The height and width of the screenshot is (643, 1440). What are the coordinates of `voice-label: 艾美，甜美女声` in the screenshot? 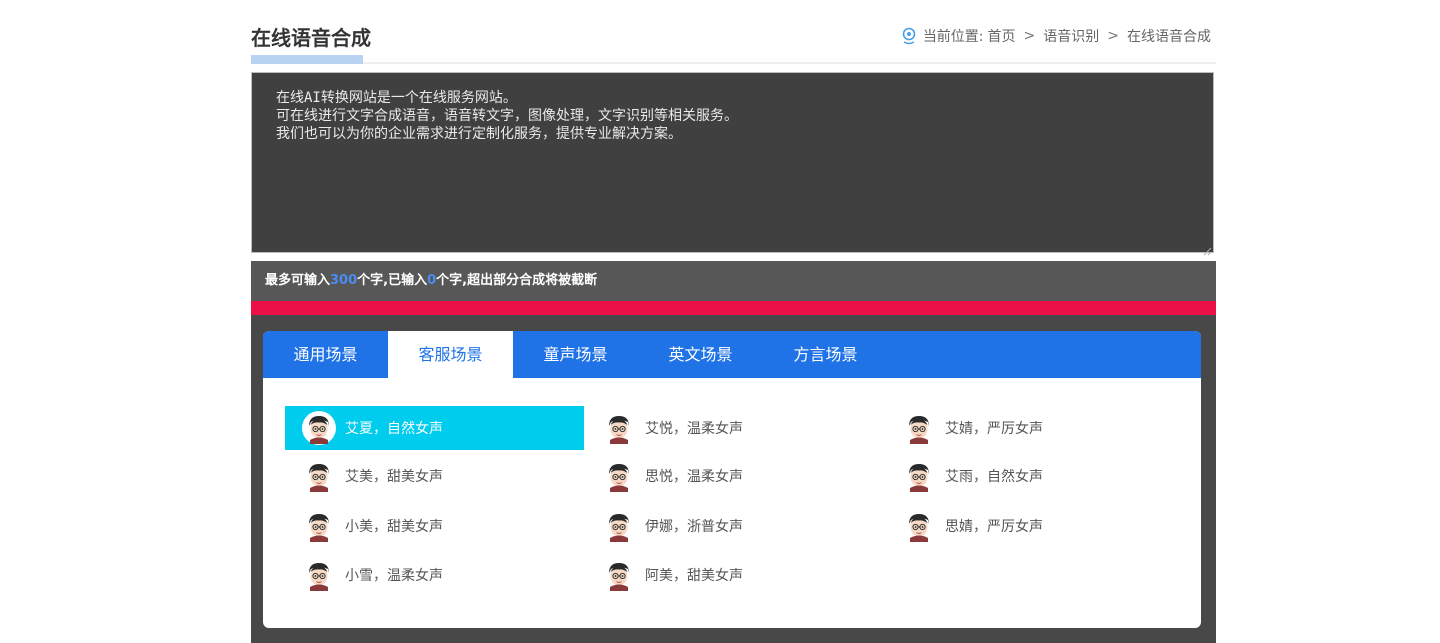 It's located at (394, 477).